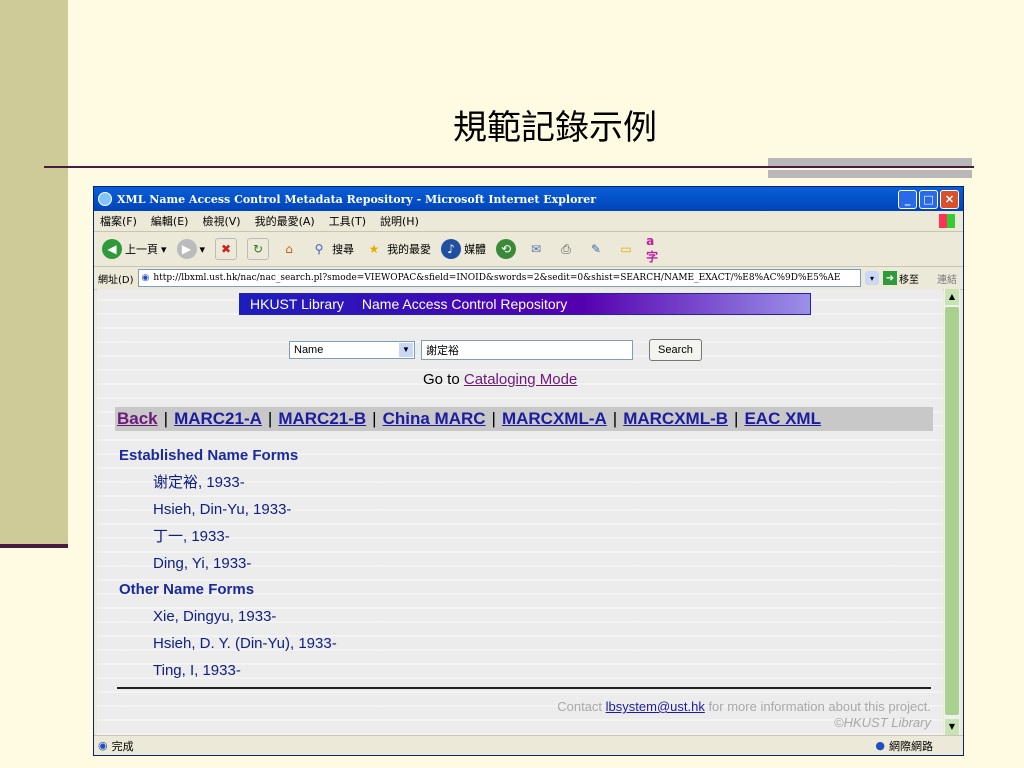  Describe the element at coordinates (197, 670) in the screenshot. I see `list-item: Ting, I, 1933-` at that location.